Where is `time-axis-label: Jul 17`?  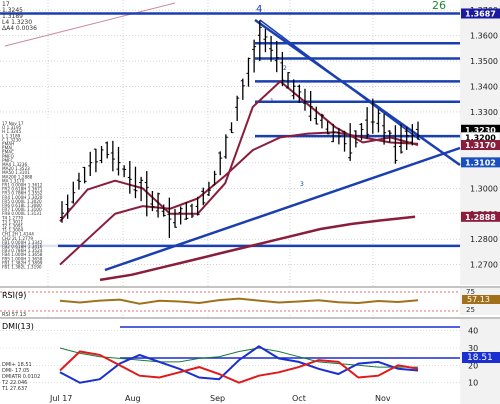
time-axis-label: Jul 17 is located at coordinates (60, 398).